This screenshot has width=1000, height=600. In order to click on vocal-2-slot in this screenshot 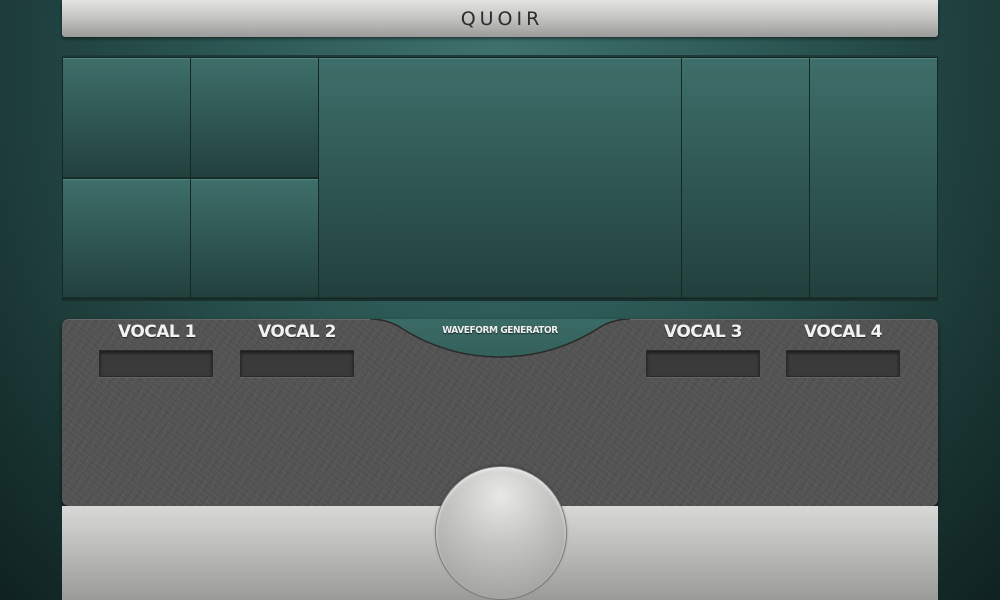, I will do `click(297, 363)`.